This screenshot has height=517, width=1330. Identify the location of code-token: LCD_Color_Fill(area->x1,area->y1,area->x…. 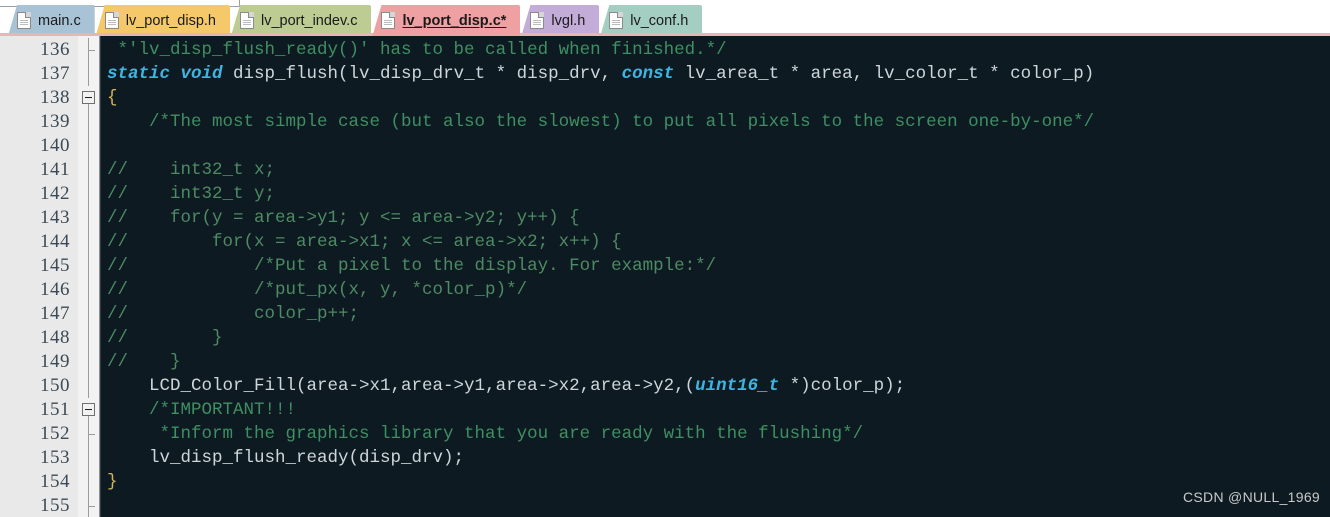
(401, 386).